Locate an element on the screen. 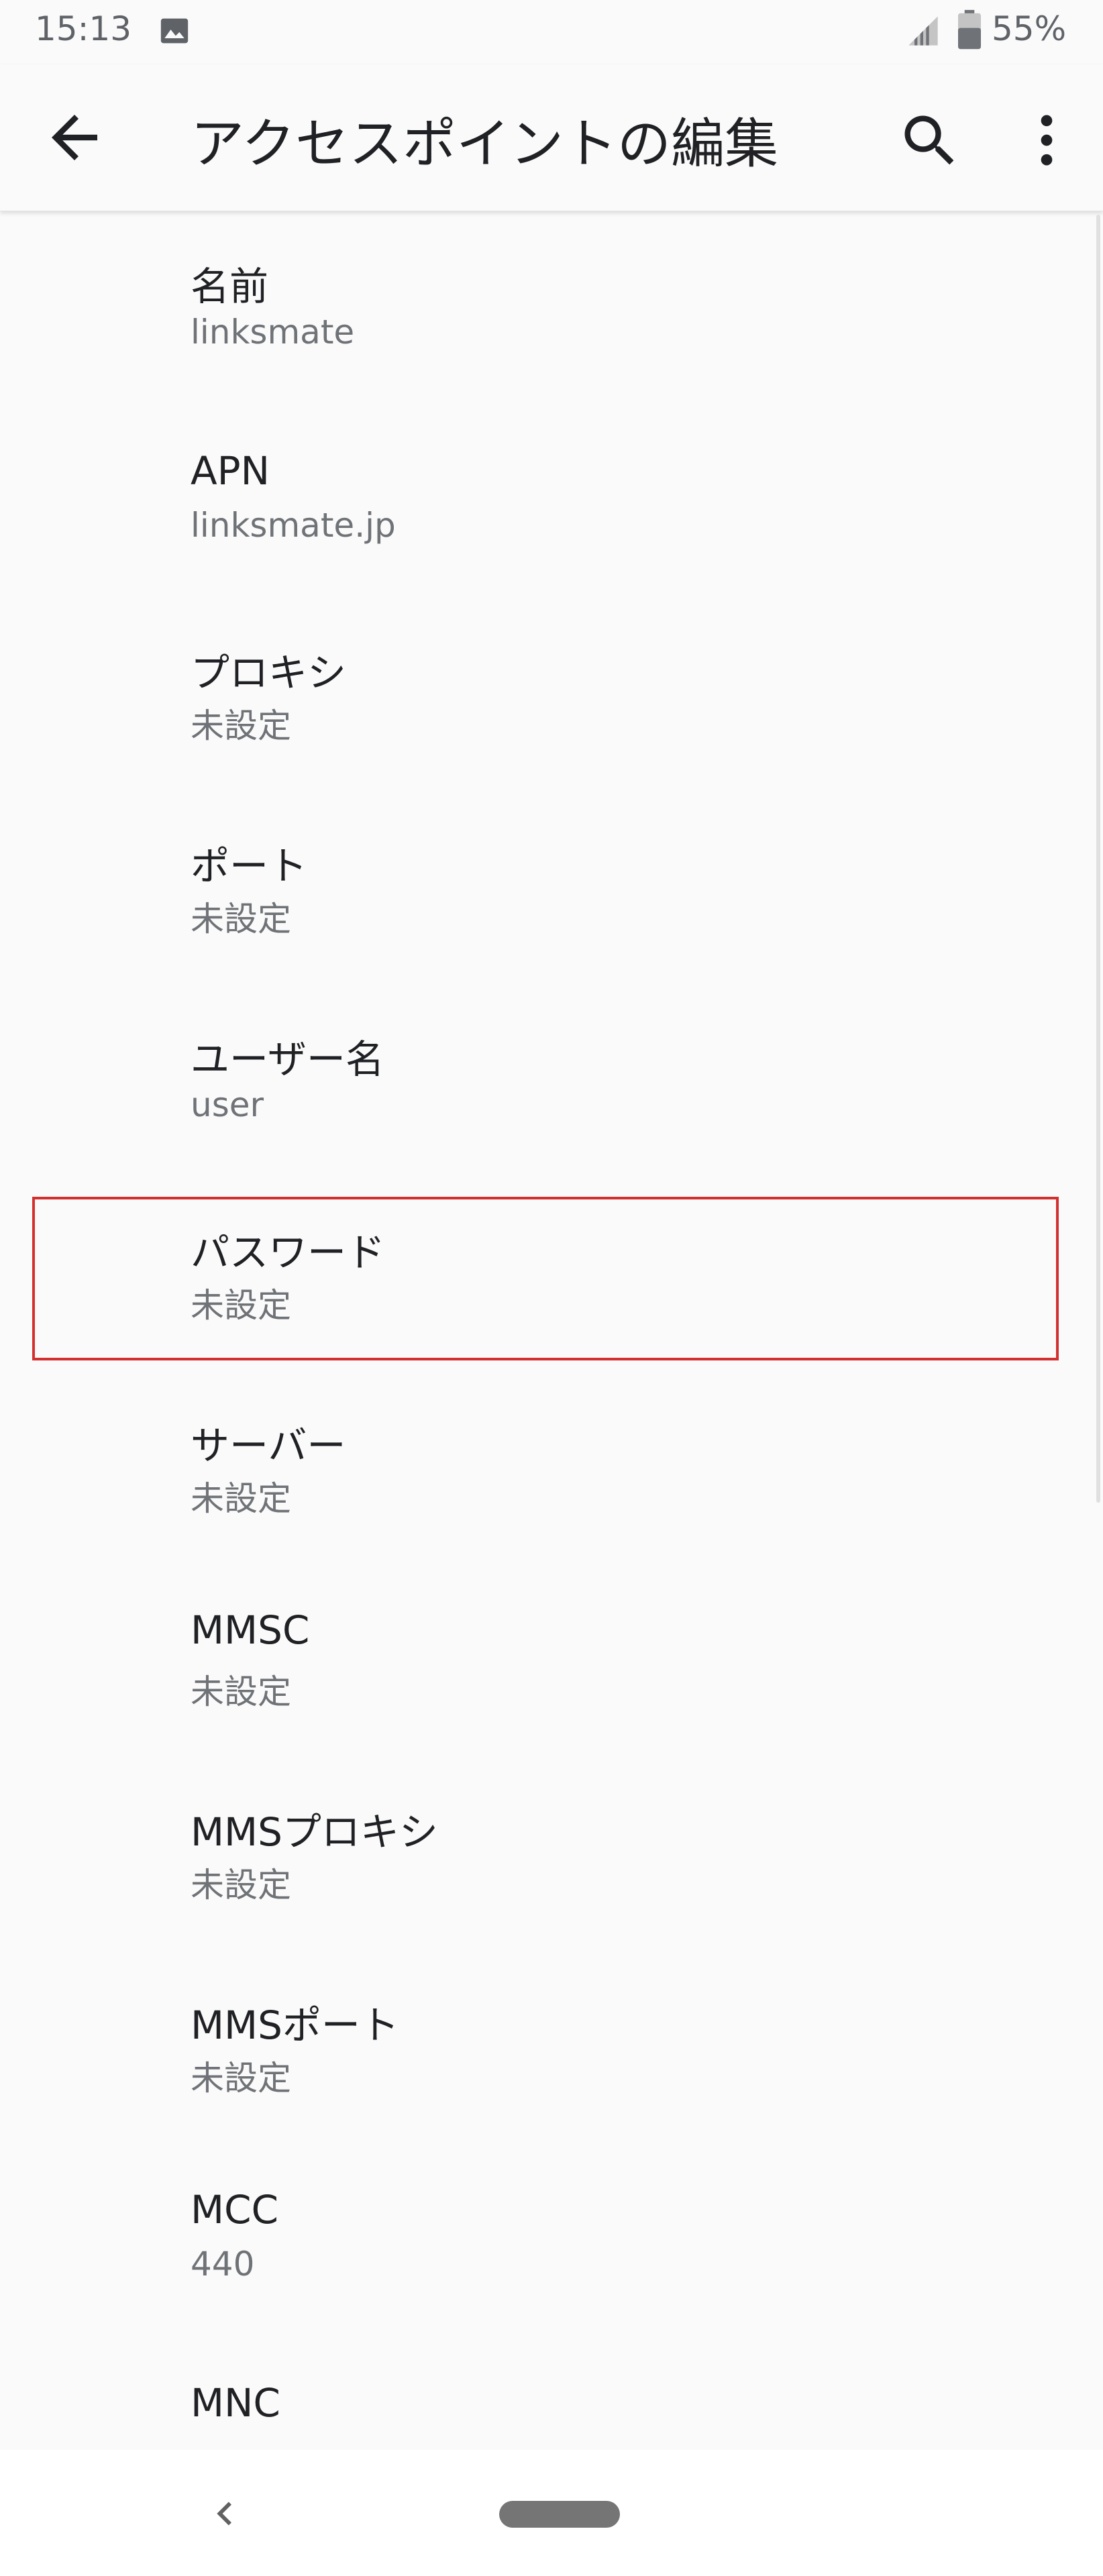  chevron-left-icon is located at coordinates (224, 2514).